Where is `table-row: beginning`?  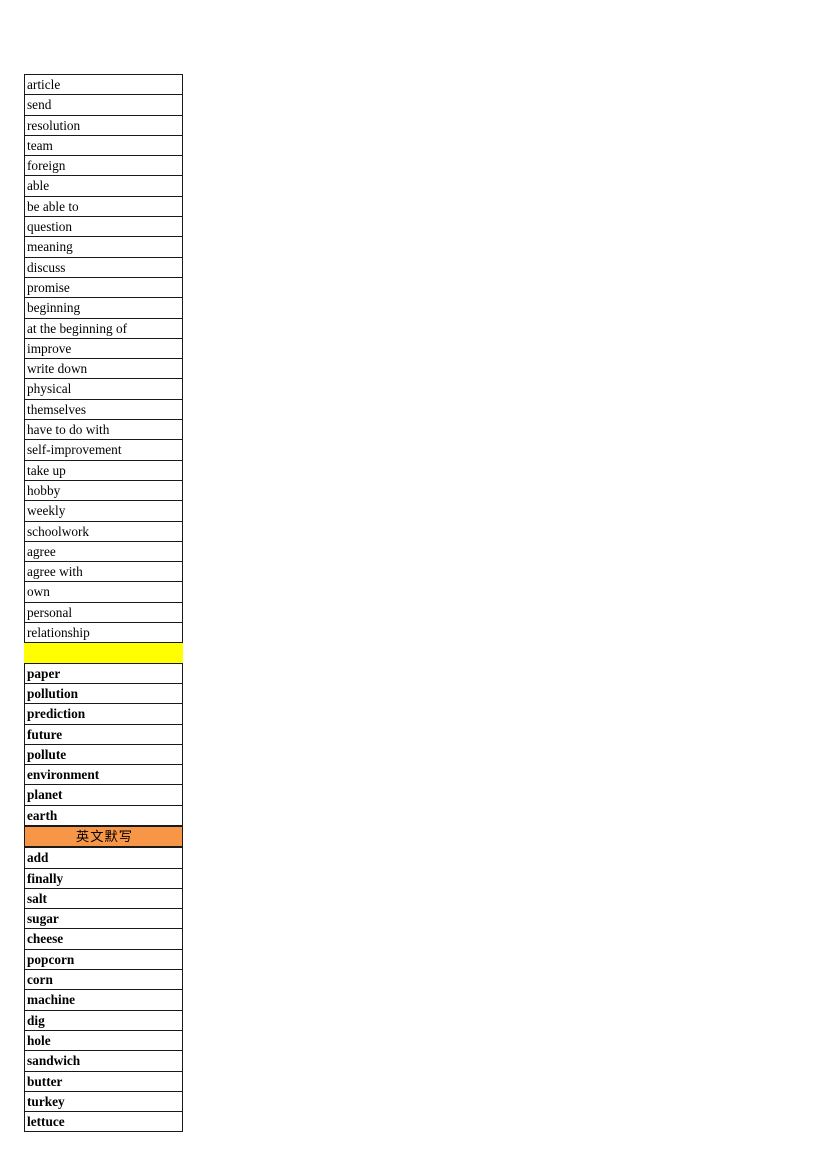
table-row: beginning is located at coordinates (103, 308).